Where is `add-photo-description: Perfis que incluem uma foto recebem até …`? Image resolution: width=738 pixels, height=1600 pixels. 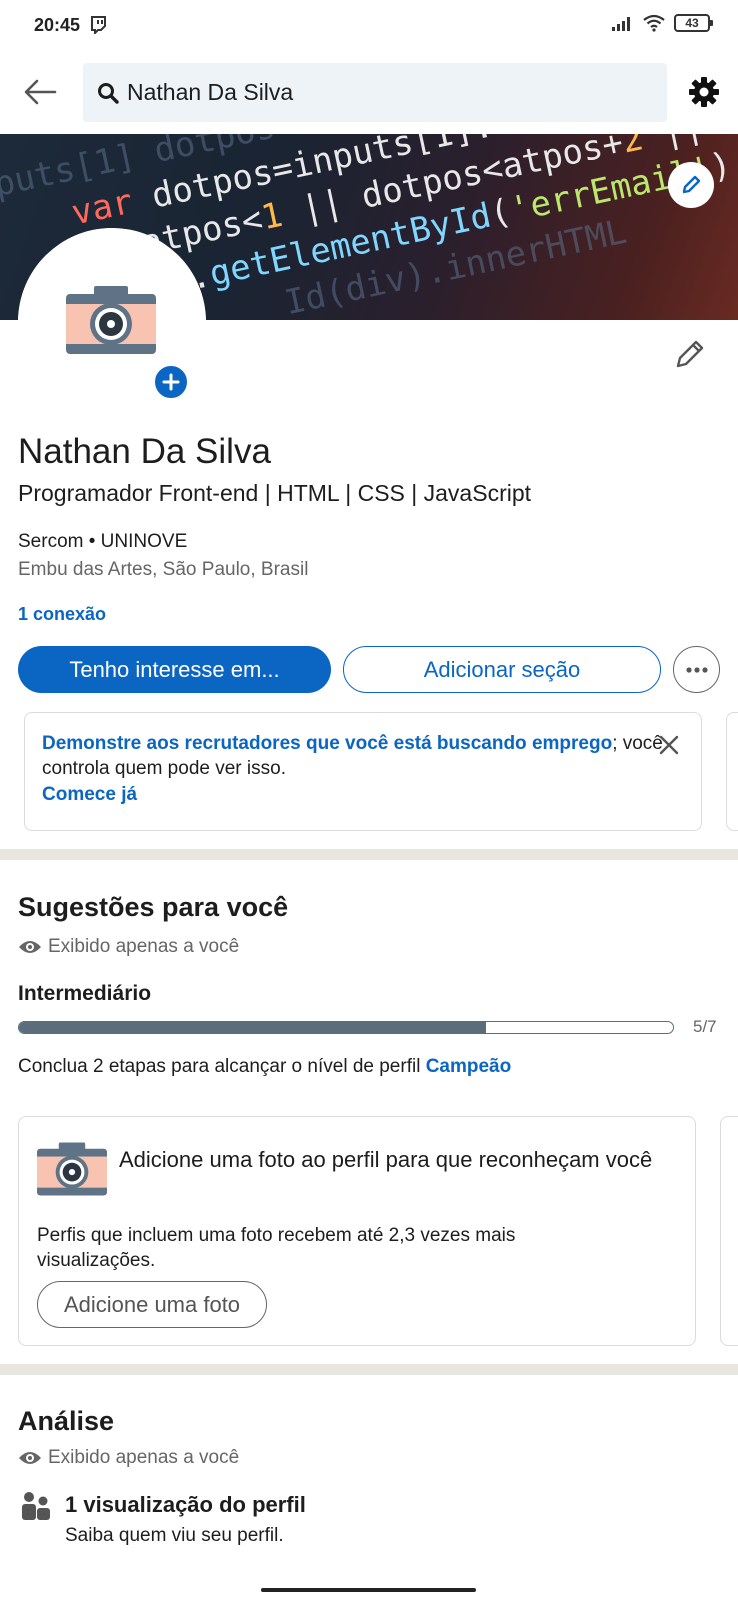
add-photo-description: Perfis que incluem uma foto recebem até … is located at coordinates (276, 1248).